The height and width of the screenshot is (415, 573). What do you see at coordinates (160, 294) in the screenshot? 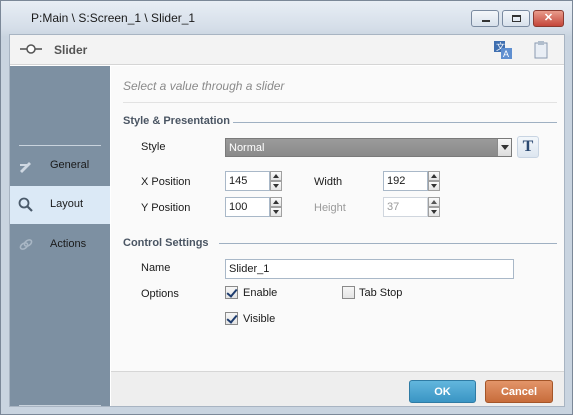
I see `options-label: Options` at bounding box center [160, 294].